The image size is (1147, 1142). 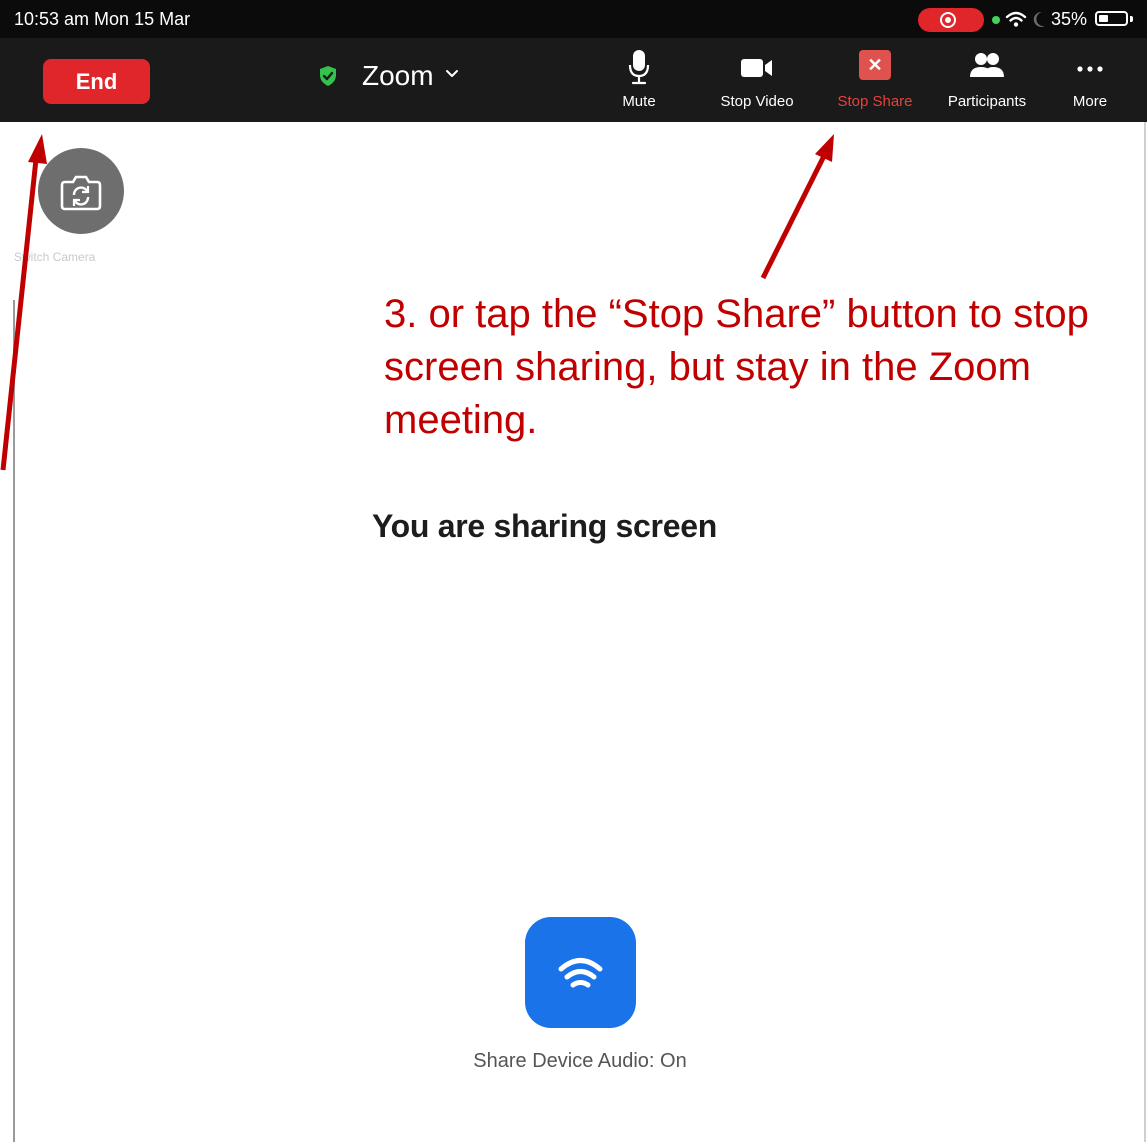 I want to click on sharing-status-title: You are sharing screen, so click(x=544, y=526).